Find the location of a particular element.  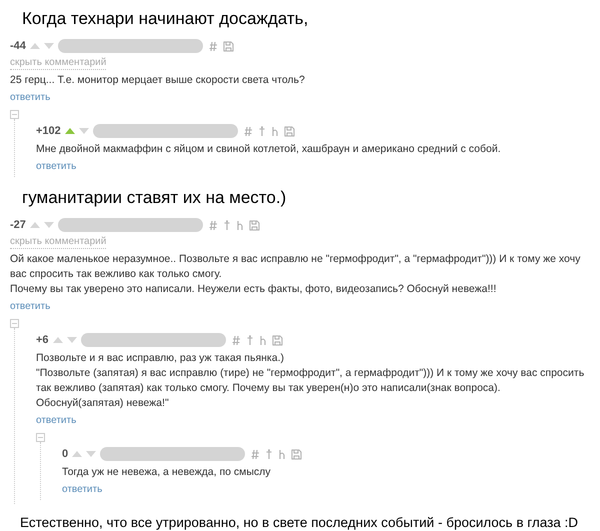

caption-text: Естественно, что все утрированно, но в свете последних событий - бросилось в глаза :D is located at coordinates (299, 522).